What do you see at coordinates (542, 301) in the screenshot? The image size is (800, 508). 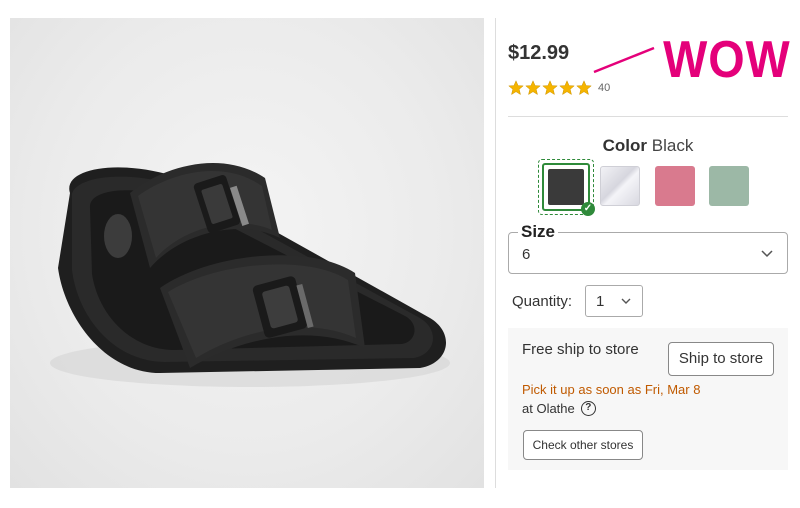 I see `quantity-label: Quantity:` at bounding box center [542, 301].